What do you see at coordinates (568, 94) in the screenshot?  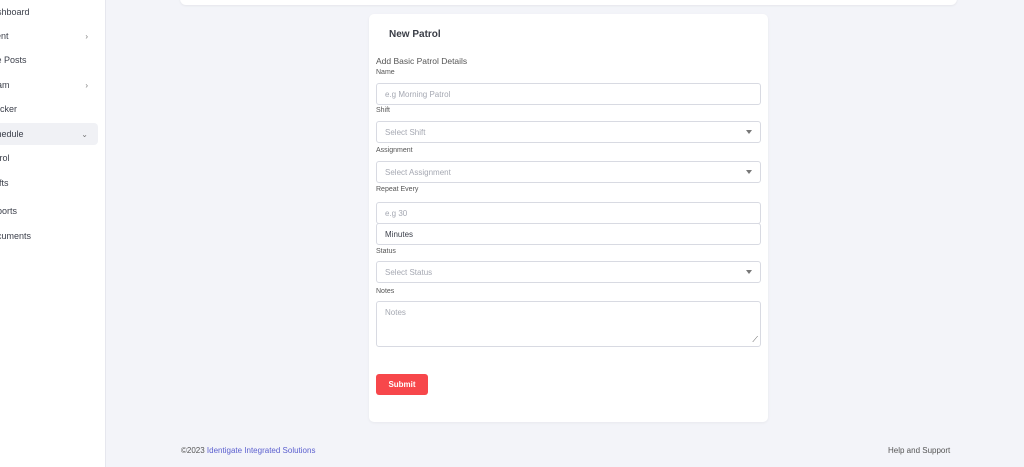 I see `name-input: e.g Morning Patrol` at bounding box center [568, 94].